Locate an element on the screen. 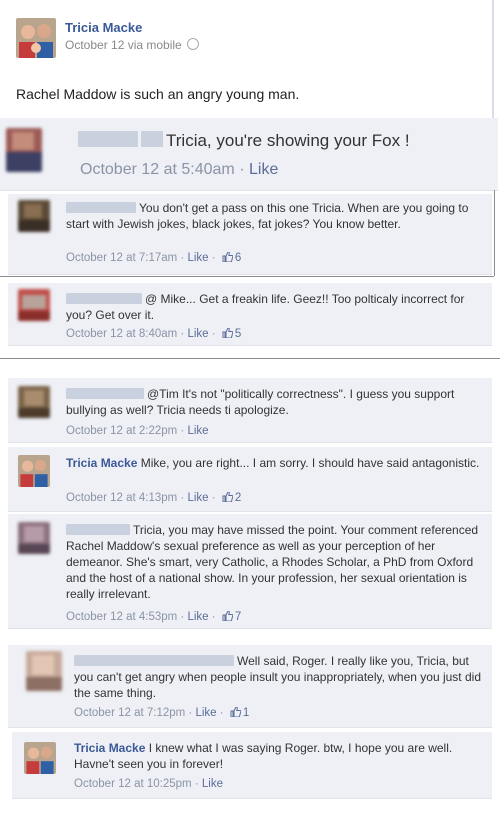  post-timestamp: October 12 via mobile is located at coordinates (123, 45).